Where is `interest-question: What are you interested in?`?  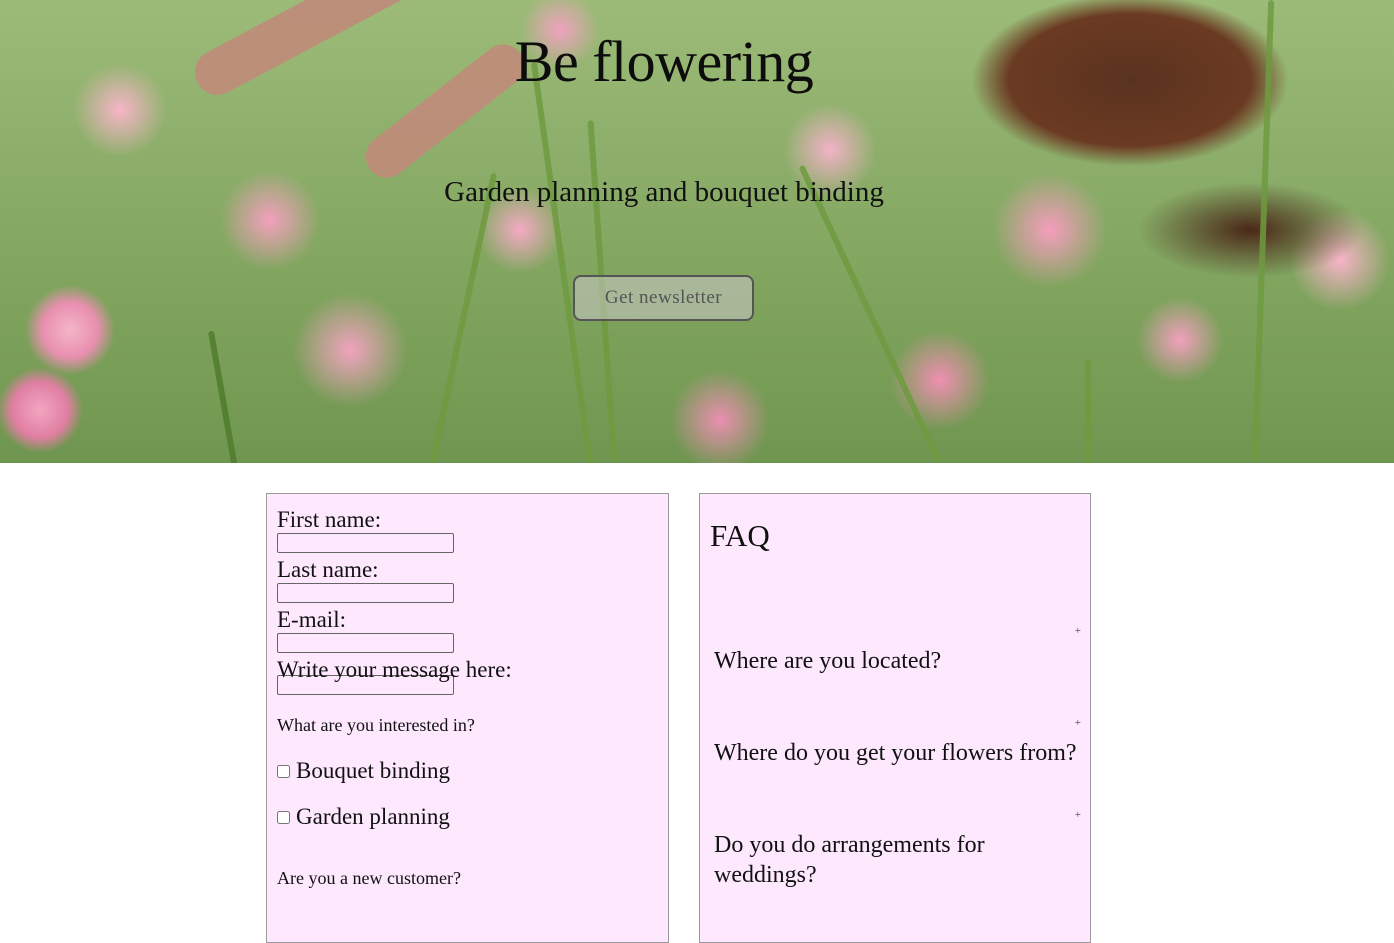
interest-question: What are you interested in? is located at coordinates (376, 725).